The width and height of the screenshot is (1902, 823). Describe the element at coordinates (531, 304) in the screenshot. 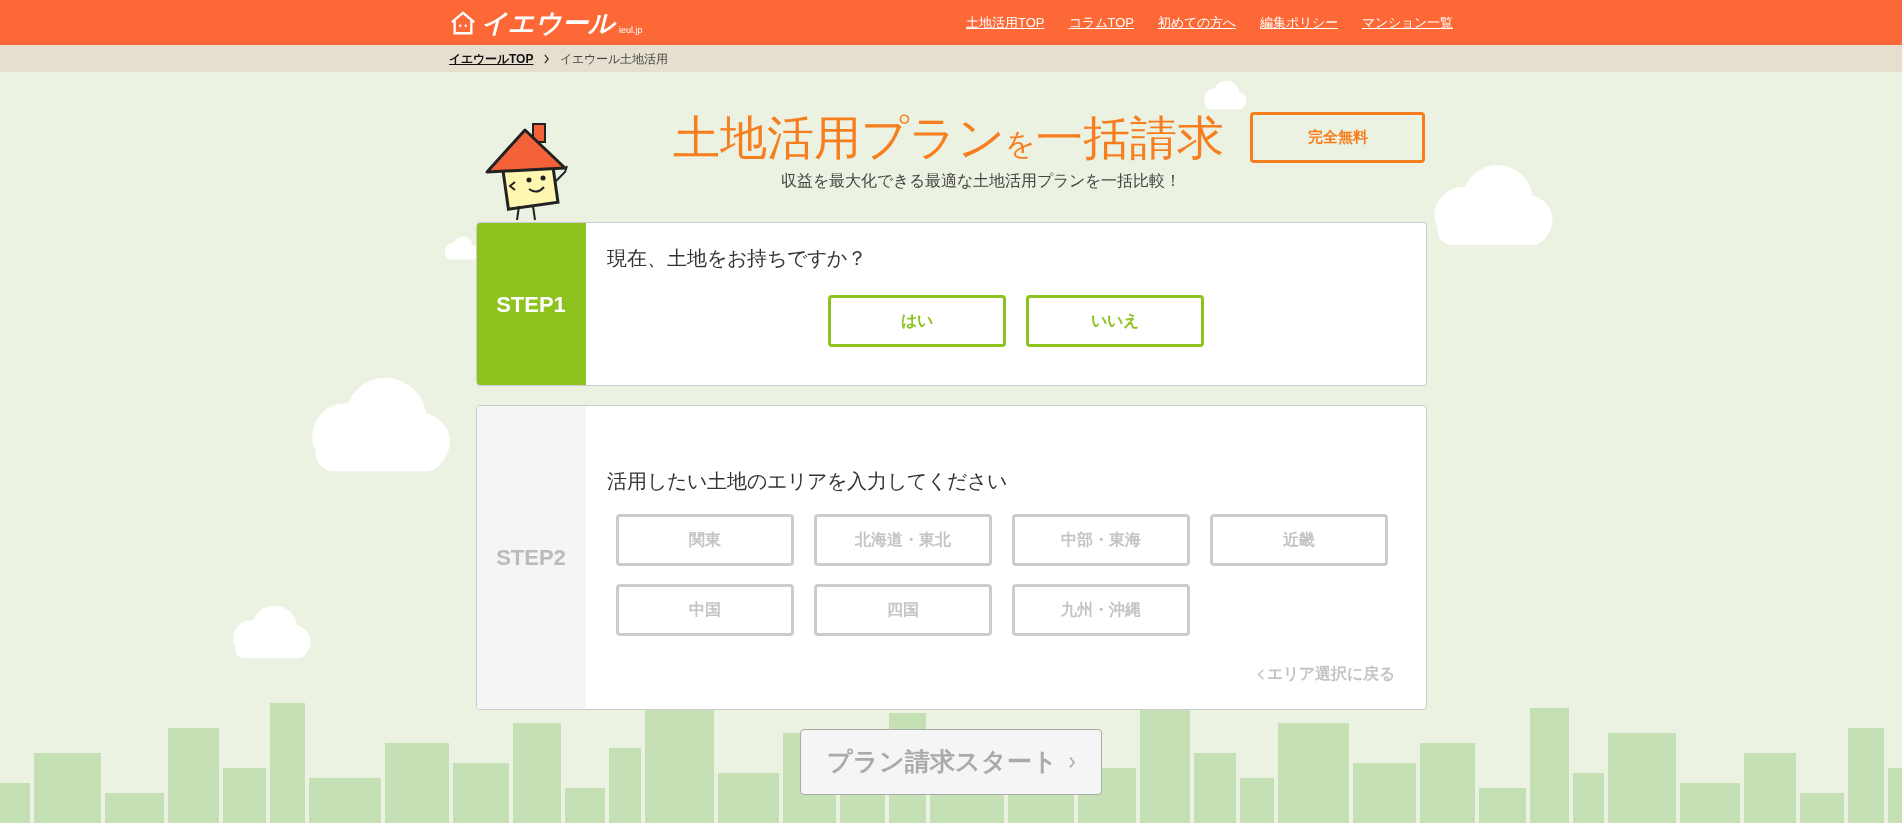

I see `step-label: STEP1` at that location.